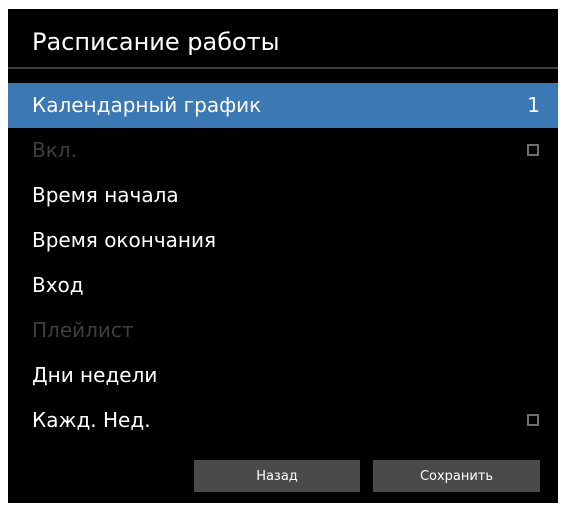 This screenshot has width=567, height=511. Describe the element at coordinates (456, 476) in the screenshot. I see `save-button: Сохранить` at that location.